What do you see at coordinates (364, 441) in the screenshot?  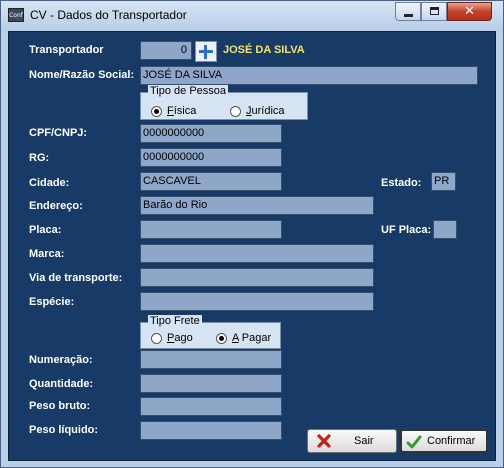 I see `sair-label: Sair` at bounding box center [364, 441].